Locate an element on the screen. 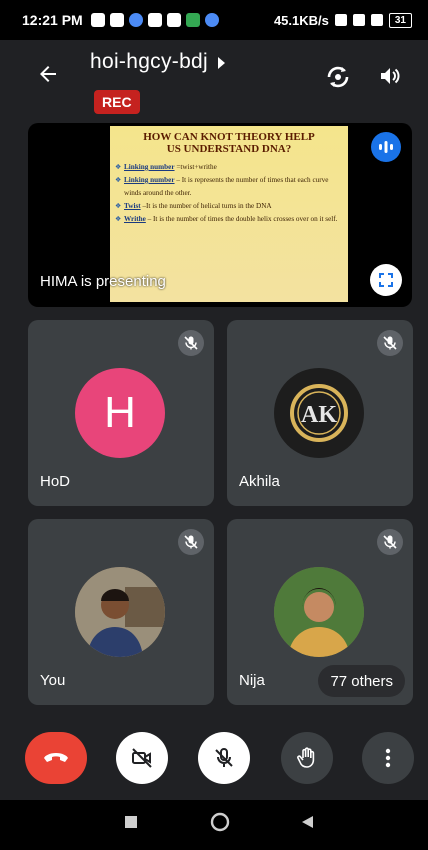 The height and width of the screenshot is (850, 428). app-notification-icon is located at coordinates (135, 20).